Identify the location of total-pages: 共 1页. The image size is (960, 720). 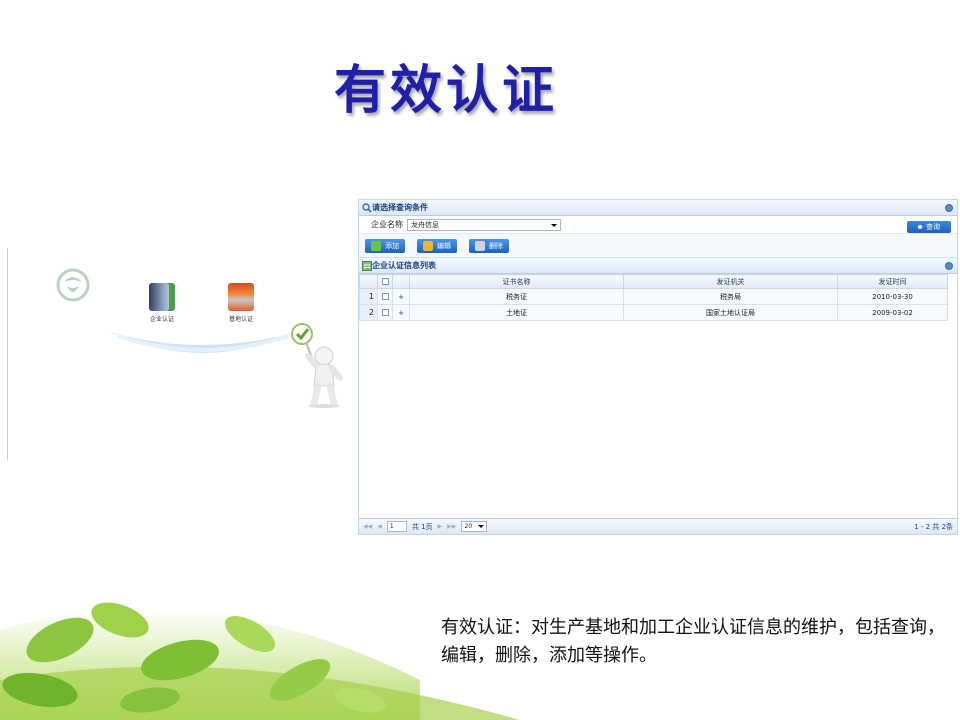
(422, 526).